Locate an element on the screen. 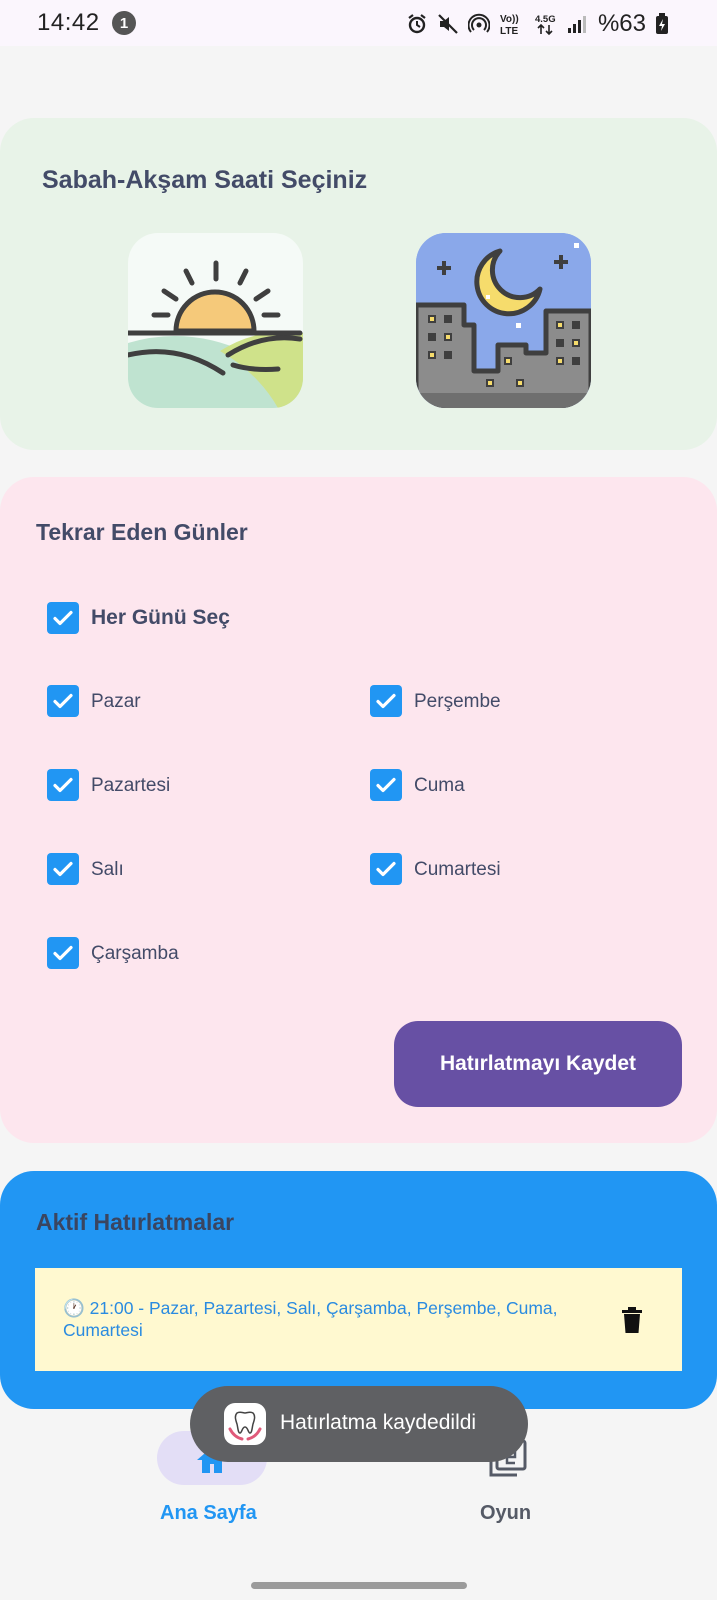 The height and width of the screenshot is (1600, 717). day-checkbox-carsamba is located at coordinates (63, 953).